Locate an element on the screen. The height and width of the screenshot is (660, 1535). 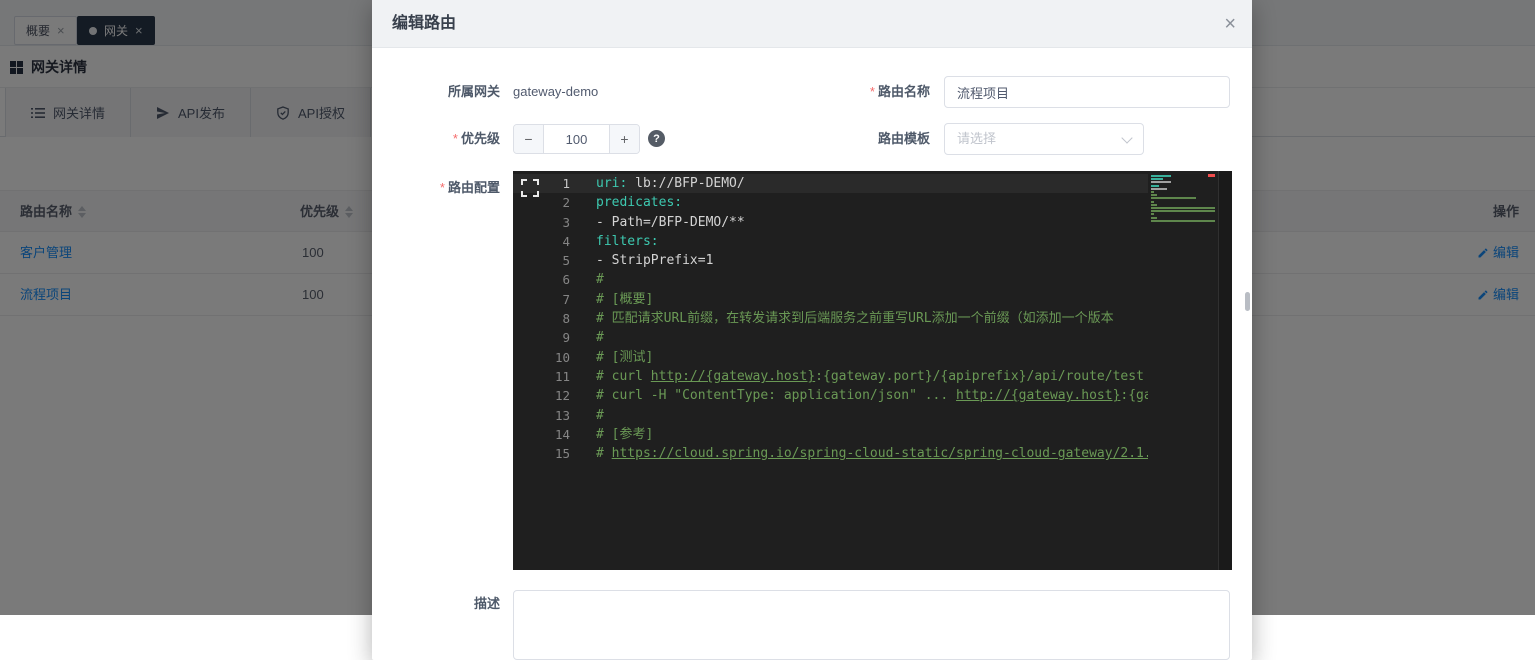
priority-label: *优先级 is located at coordinates (436, 139).